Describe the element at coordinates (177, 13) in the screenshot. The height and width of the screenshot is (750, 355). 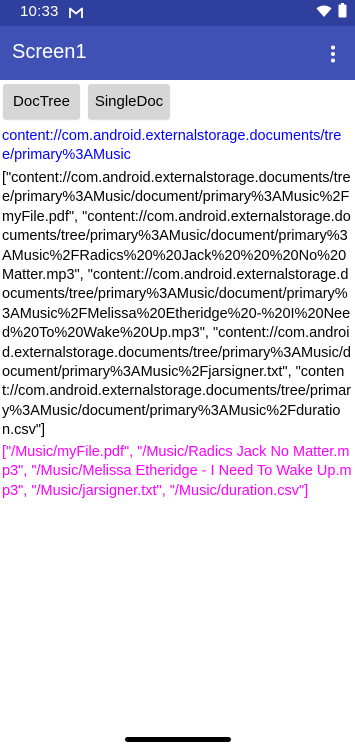
I see `status-bar: 10:33` at that location.